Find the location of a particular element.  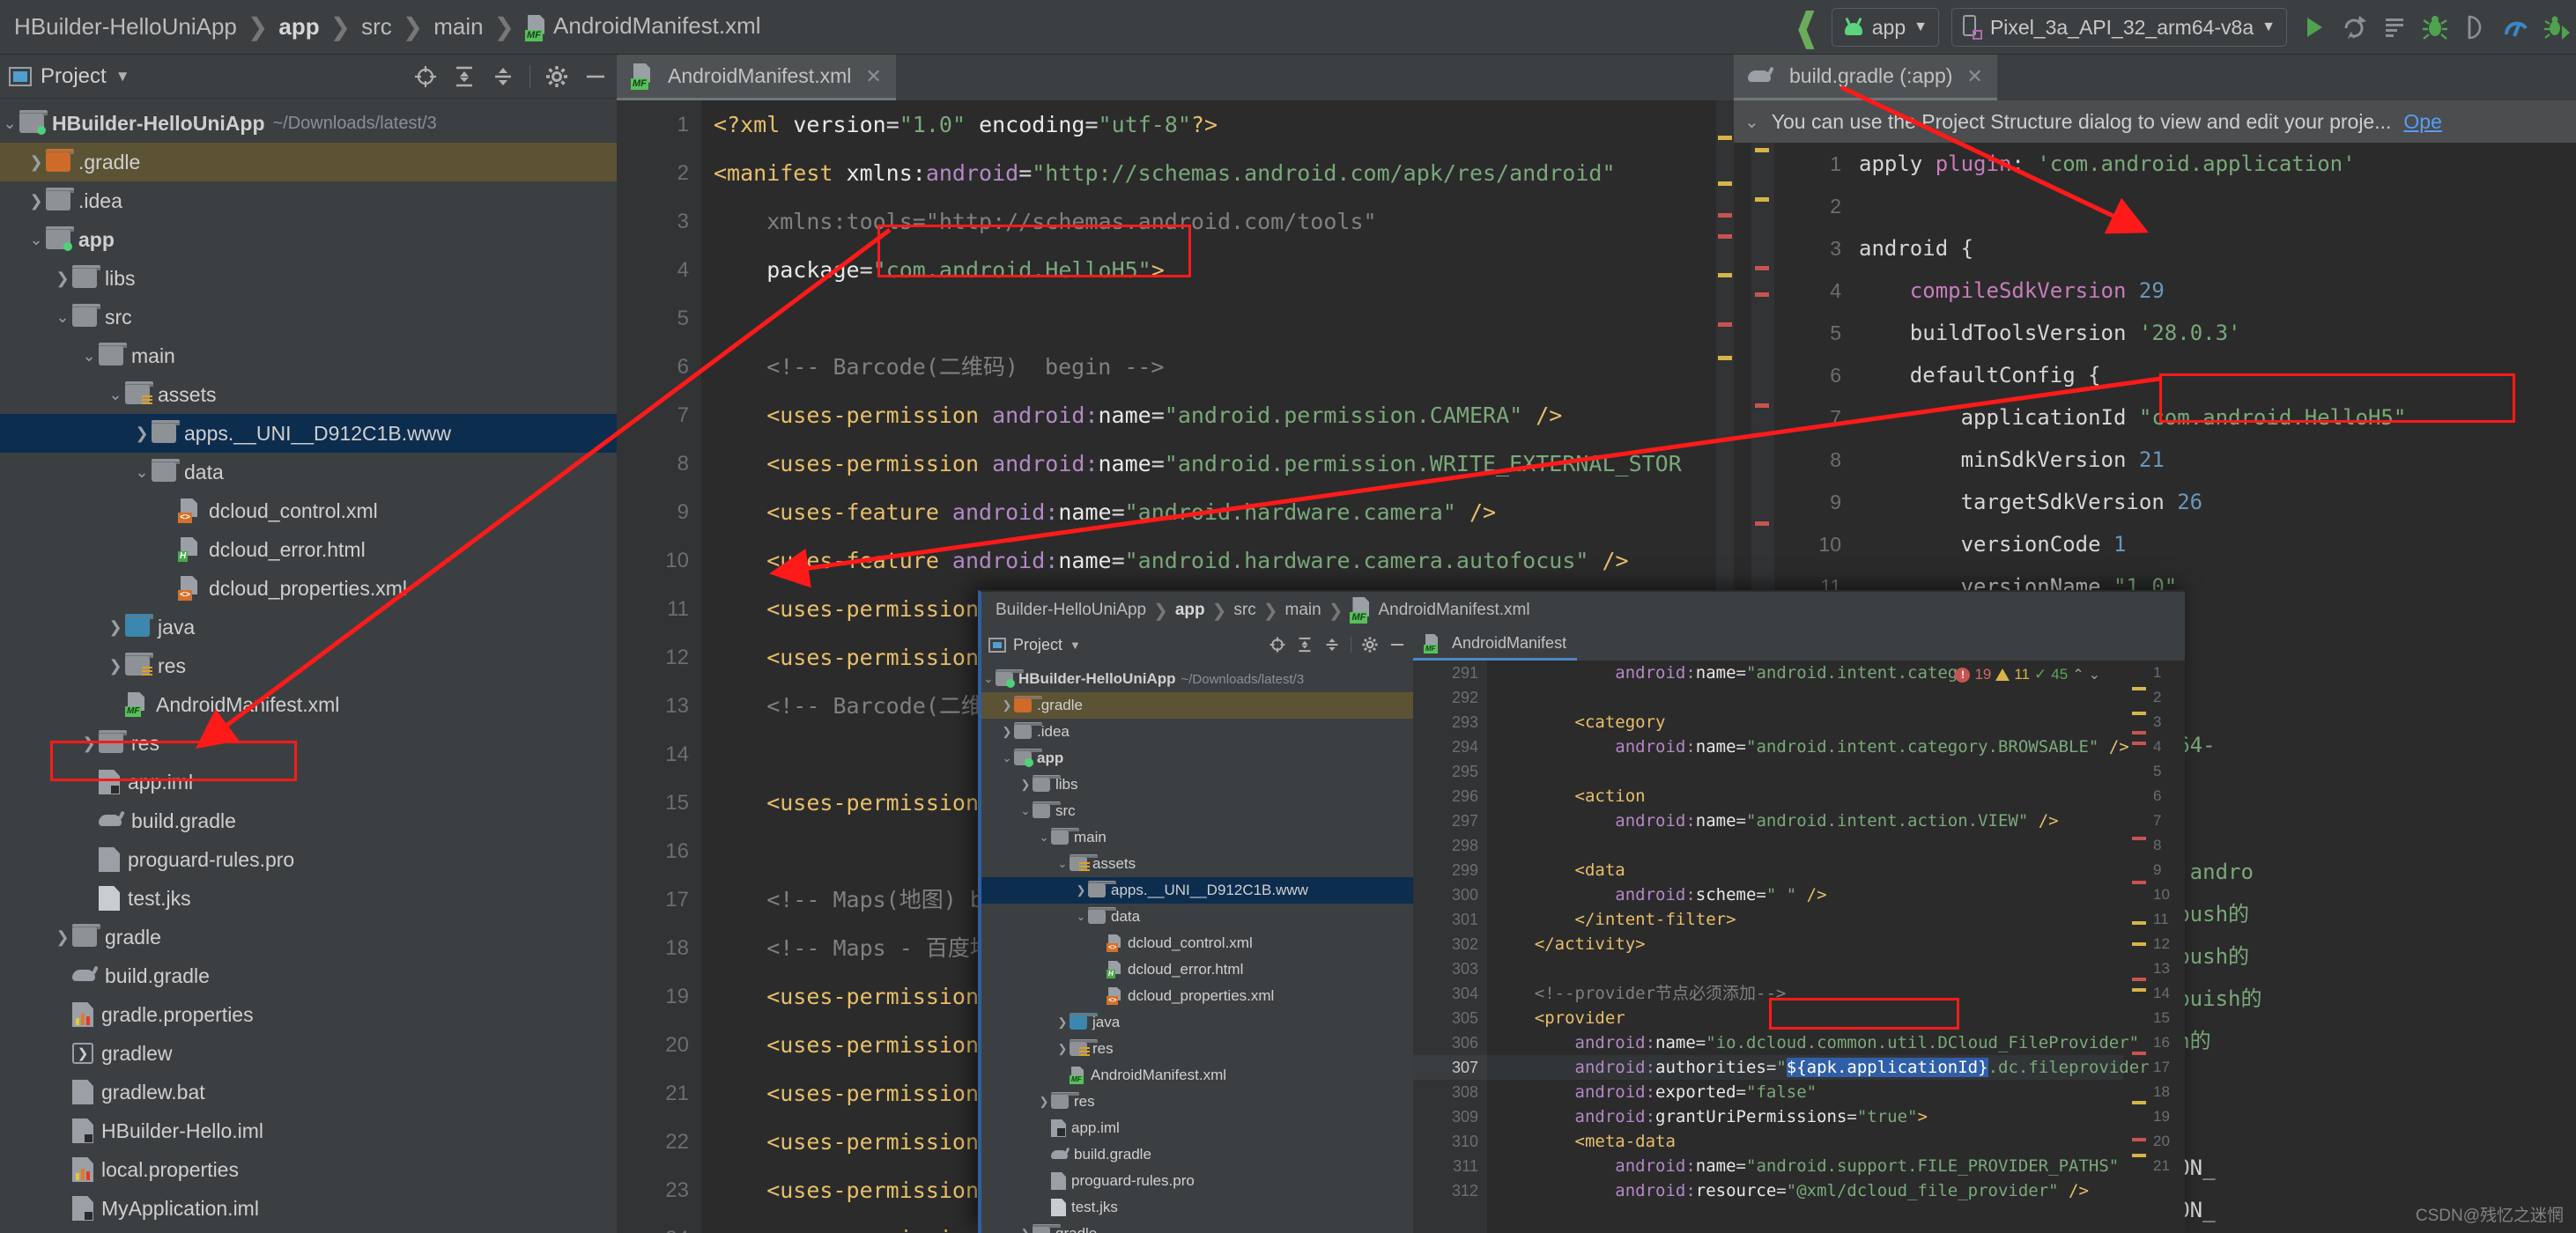

logcat-icon is located at coordinates (2394, 27).